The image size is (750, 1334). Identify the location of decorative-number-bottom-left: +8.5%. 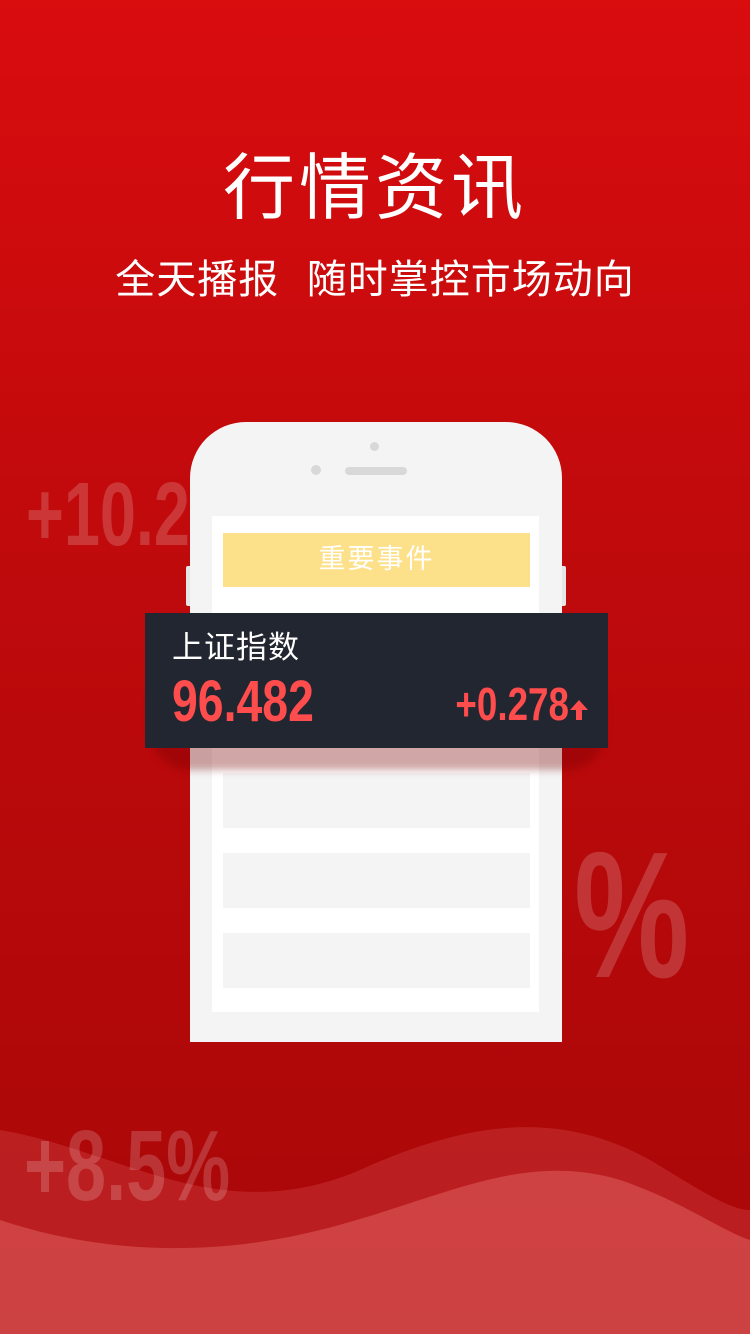
(127, 1166).